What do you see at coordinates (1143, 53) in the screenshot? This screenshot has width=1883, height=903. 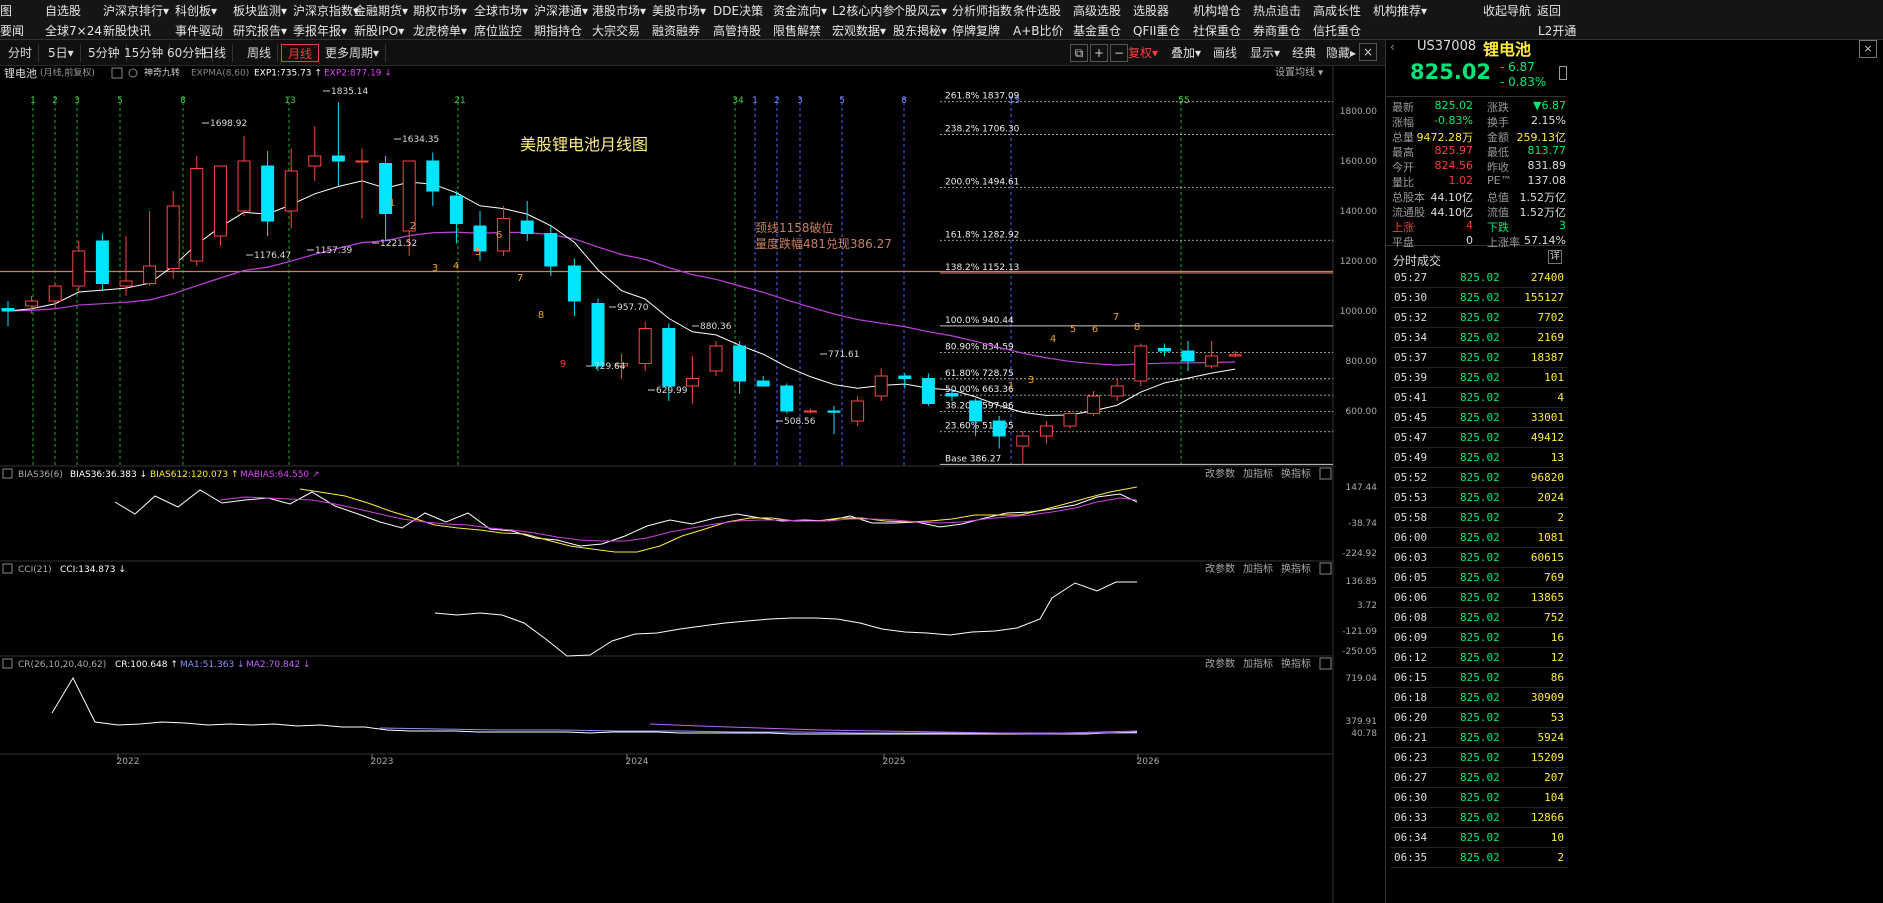 I see `toolbar-option: 复权▾` at bounding box center [1143, 53].